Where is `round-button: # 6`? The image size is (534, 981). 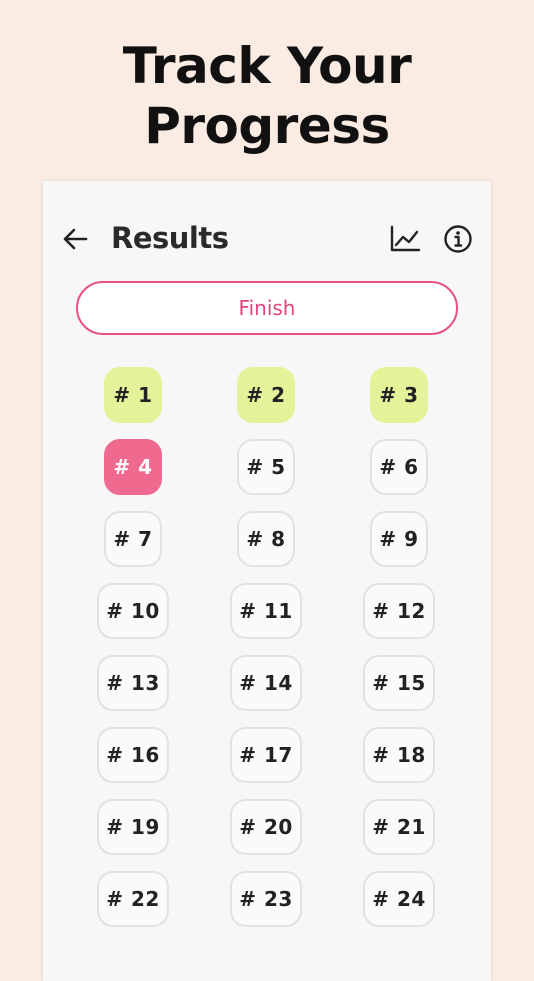 round-button: # 6 is located at coordinates (399, 467).